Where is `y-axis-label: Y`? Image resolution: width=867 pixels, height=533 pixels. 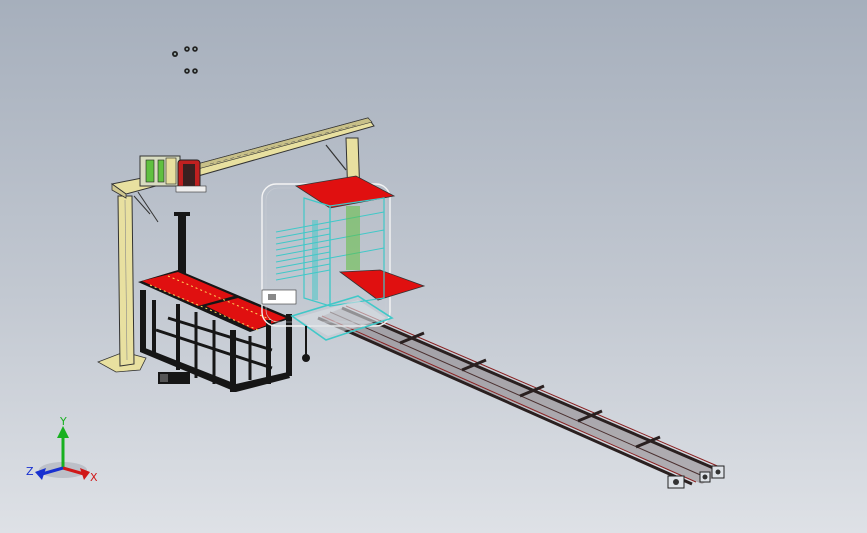 y-axis-label: Y is located at coordinates (63, 421).